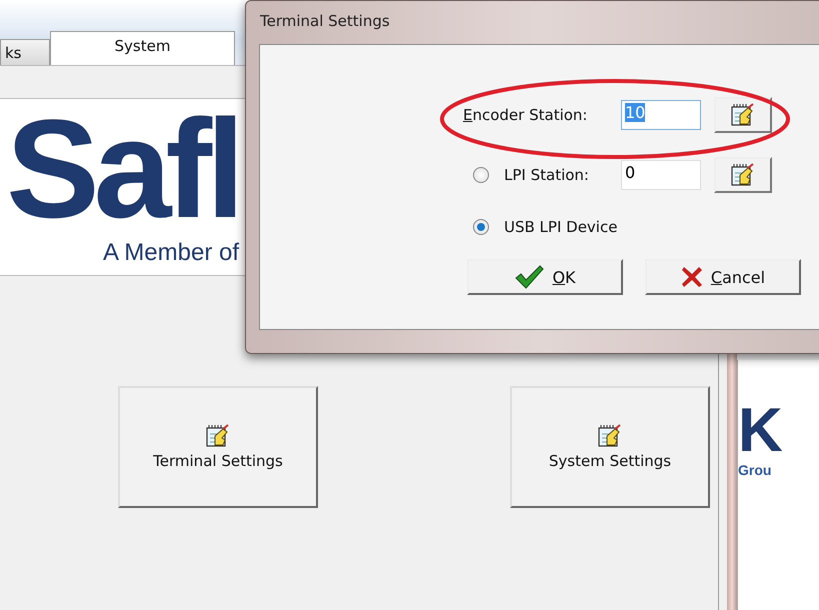 The width and height of the screenshot is (819, 610). Describe the element at coordinates (661, 175) in the screenshot. I see `input-field: 0` at that location.